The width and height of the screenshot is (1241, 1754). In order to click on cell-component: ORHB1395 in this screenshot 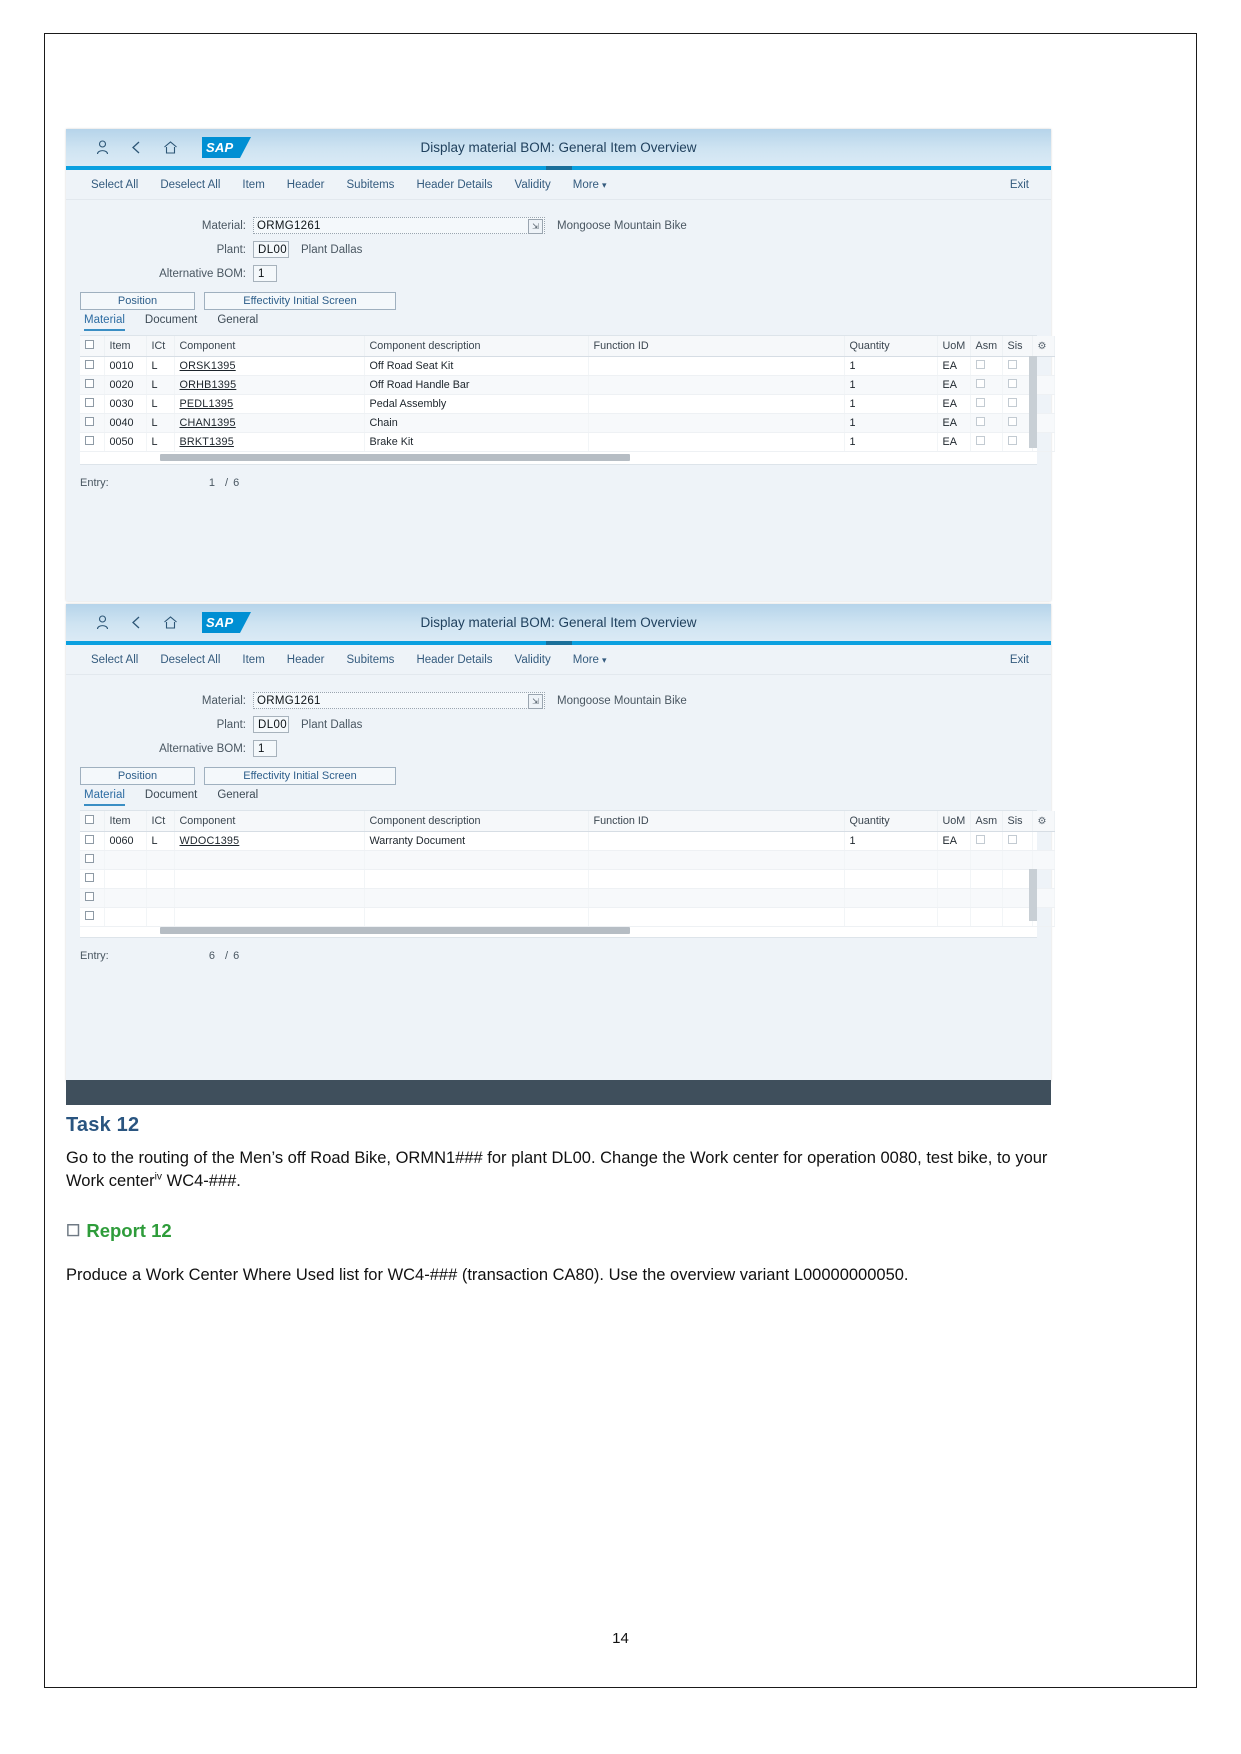, I will do `click(269, 385)`.